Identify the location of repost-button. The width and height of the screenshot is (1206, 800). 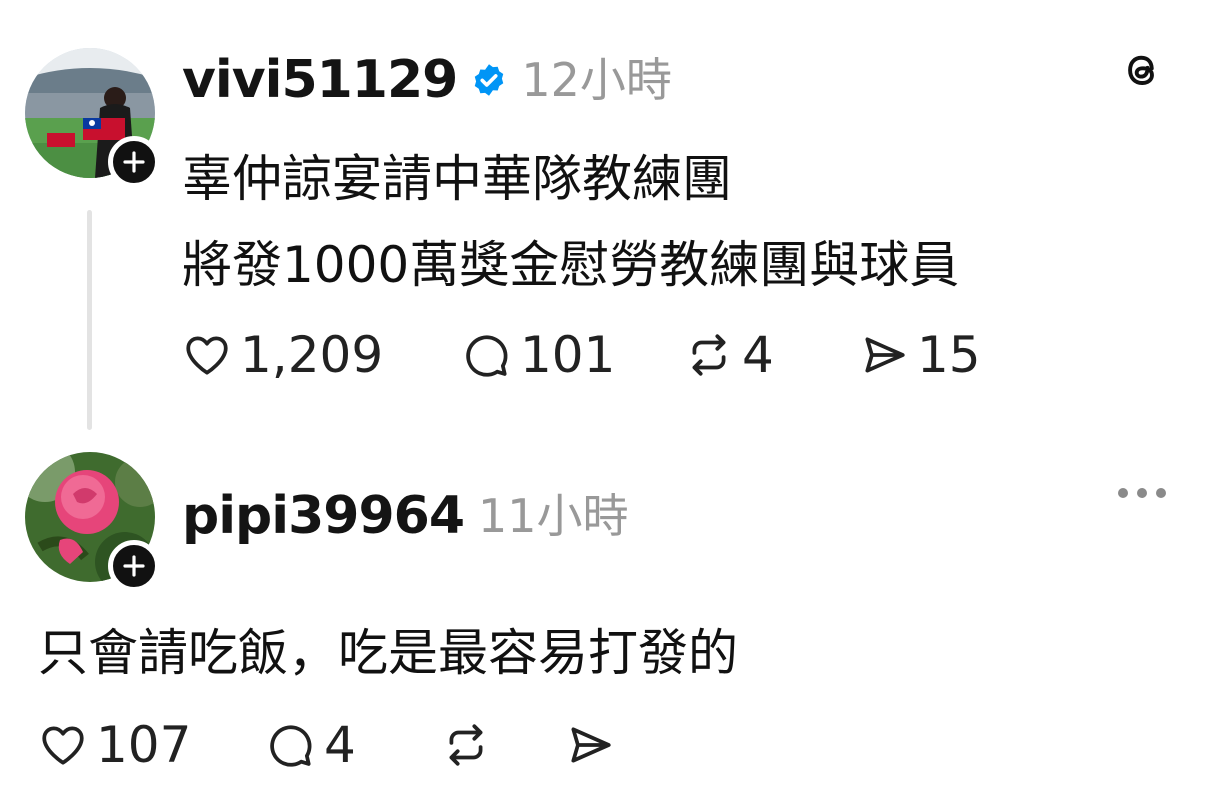
(503, 745).